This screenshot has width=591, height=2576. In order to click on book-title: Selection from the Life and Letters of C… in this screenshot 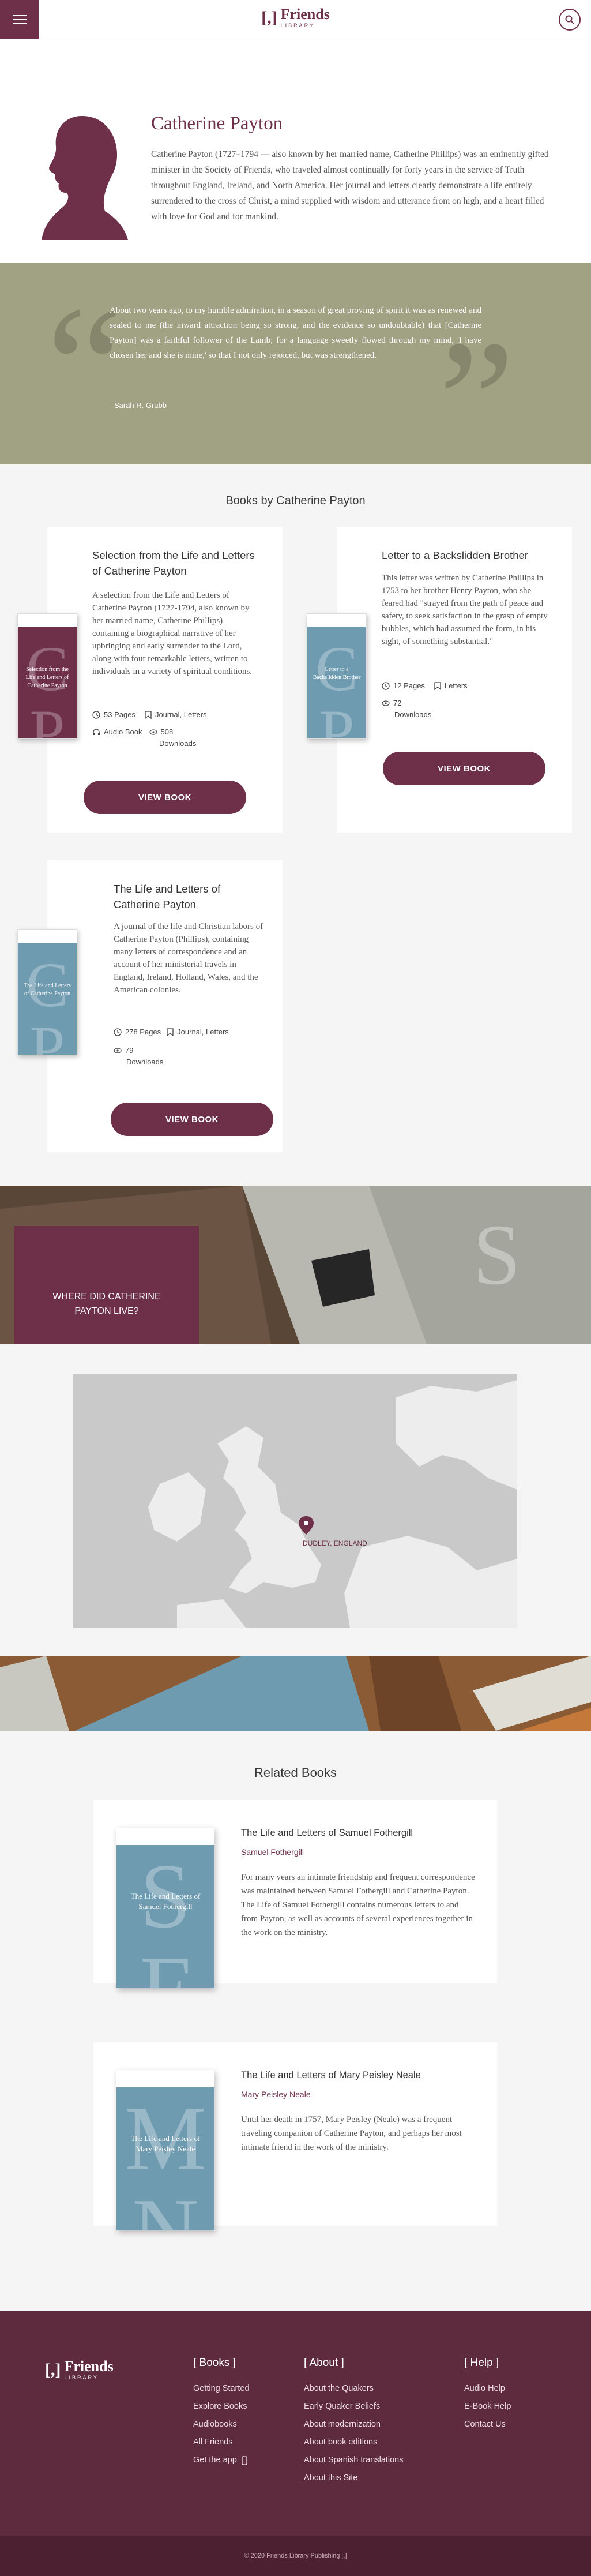, I will do `click(178, 563)`.